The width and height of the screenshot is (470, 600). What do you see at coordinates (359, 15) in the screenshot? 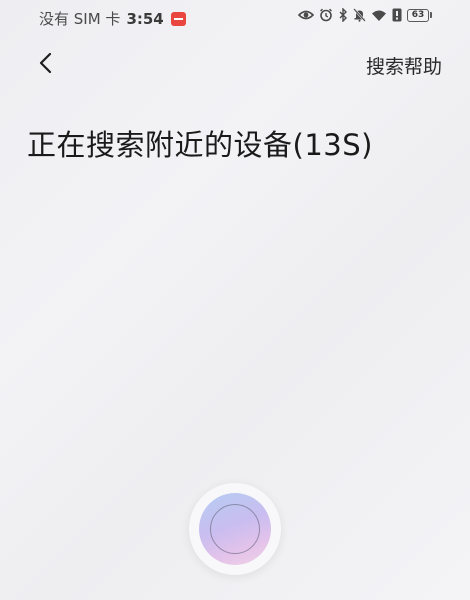
I see `mute-bell-icon` at bounding box center [359, 15].